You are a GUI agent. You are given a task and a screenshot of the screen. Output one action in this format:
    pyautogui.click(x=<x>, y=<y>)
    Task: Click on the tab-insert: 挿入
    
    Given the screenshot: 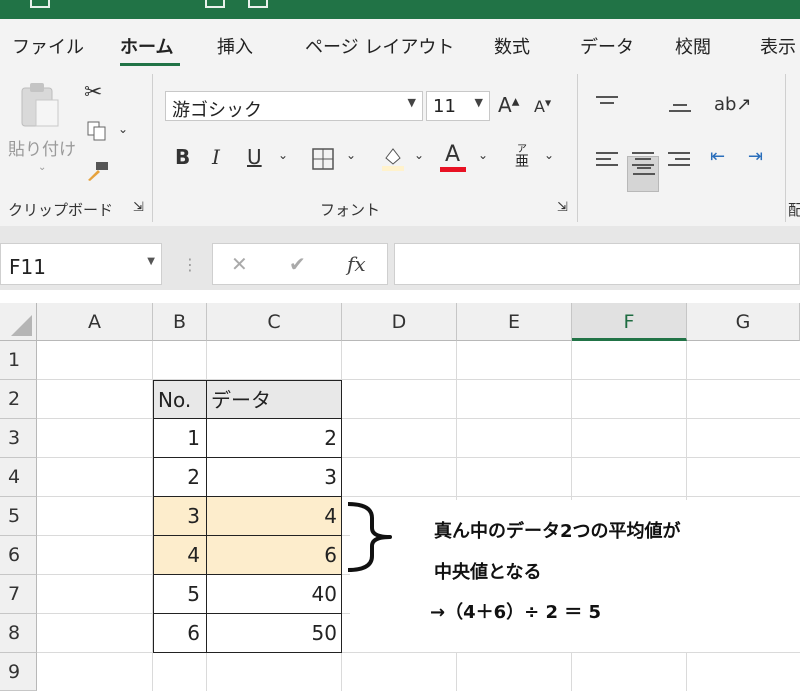 What is the action you would take?
    pyautogui.click(x=235, y=46)
    